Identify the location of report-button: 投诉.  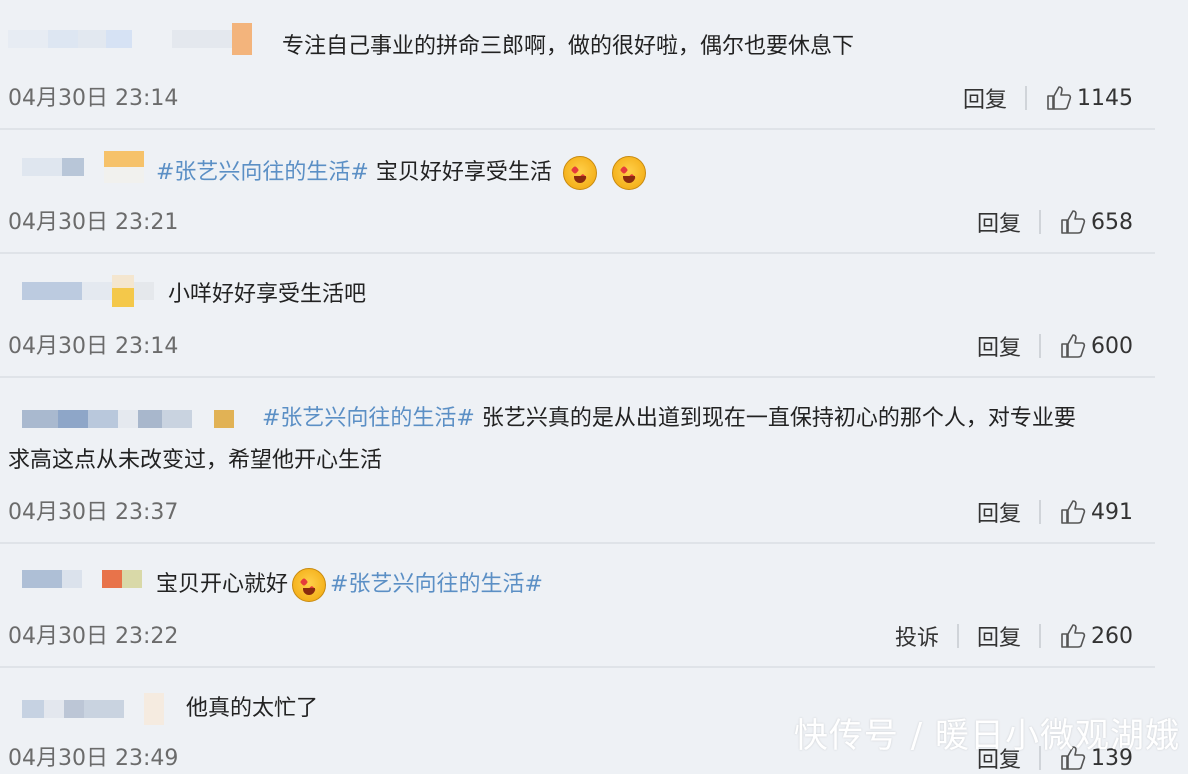
(917, 636).